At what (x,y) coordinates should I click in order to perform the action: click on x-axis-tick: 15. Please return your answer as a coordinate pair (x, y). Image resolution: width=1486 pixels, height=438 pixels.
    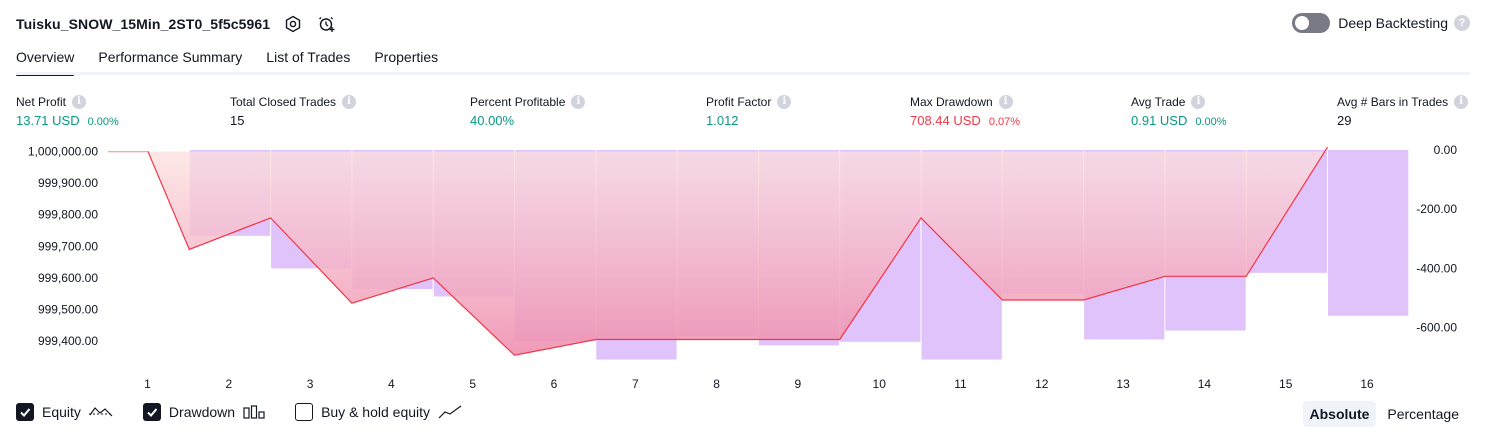
    Looking at the image, I should click on (1286, 384).